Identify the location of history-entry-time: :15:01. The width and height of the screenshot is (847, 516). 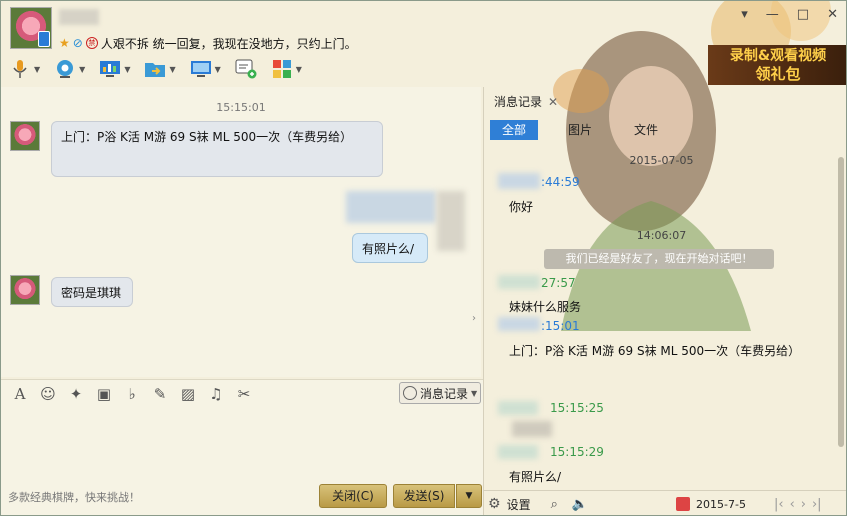
(560, 326).